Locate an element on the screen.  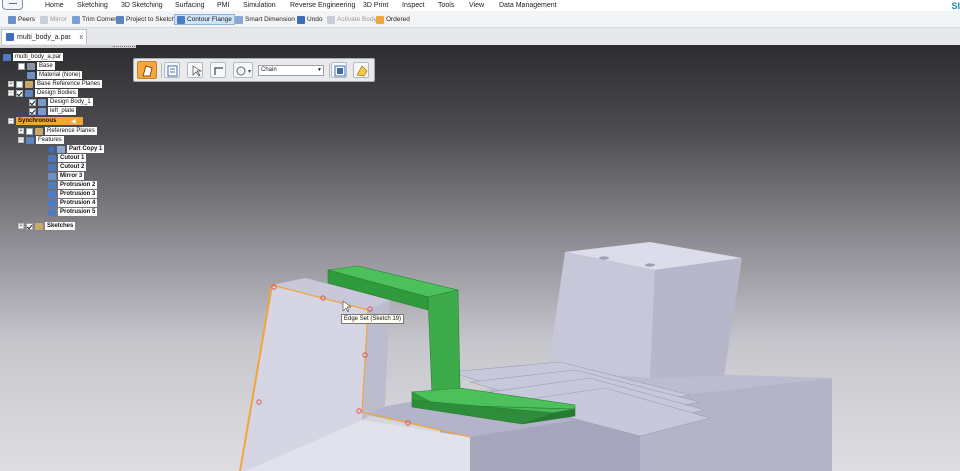
tree-node-protrusion-2: Protrusion 2 is located at coordinates (73, 185).